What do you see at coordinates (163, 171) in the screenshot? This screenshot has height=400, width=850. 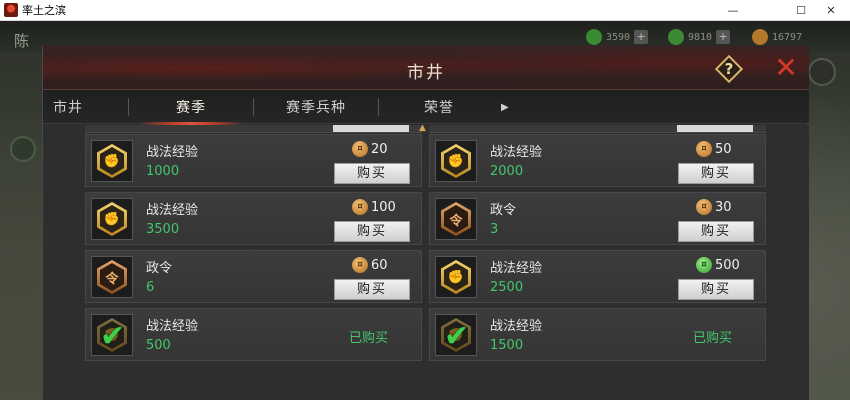 I see `item-quantity: 1000` at bounding box center [163, 171].